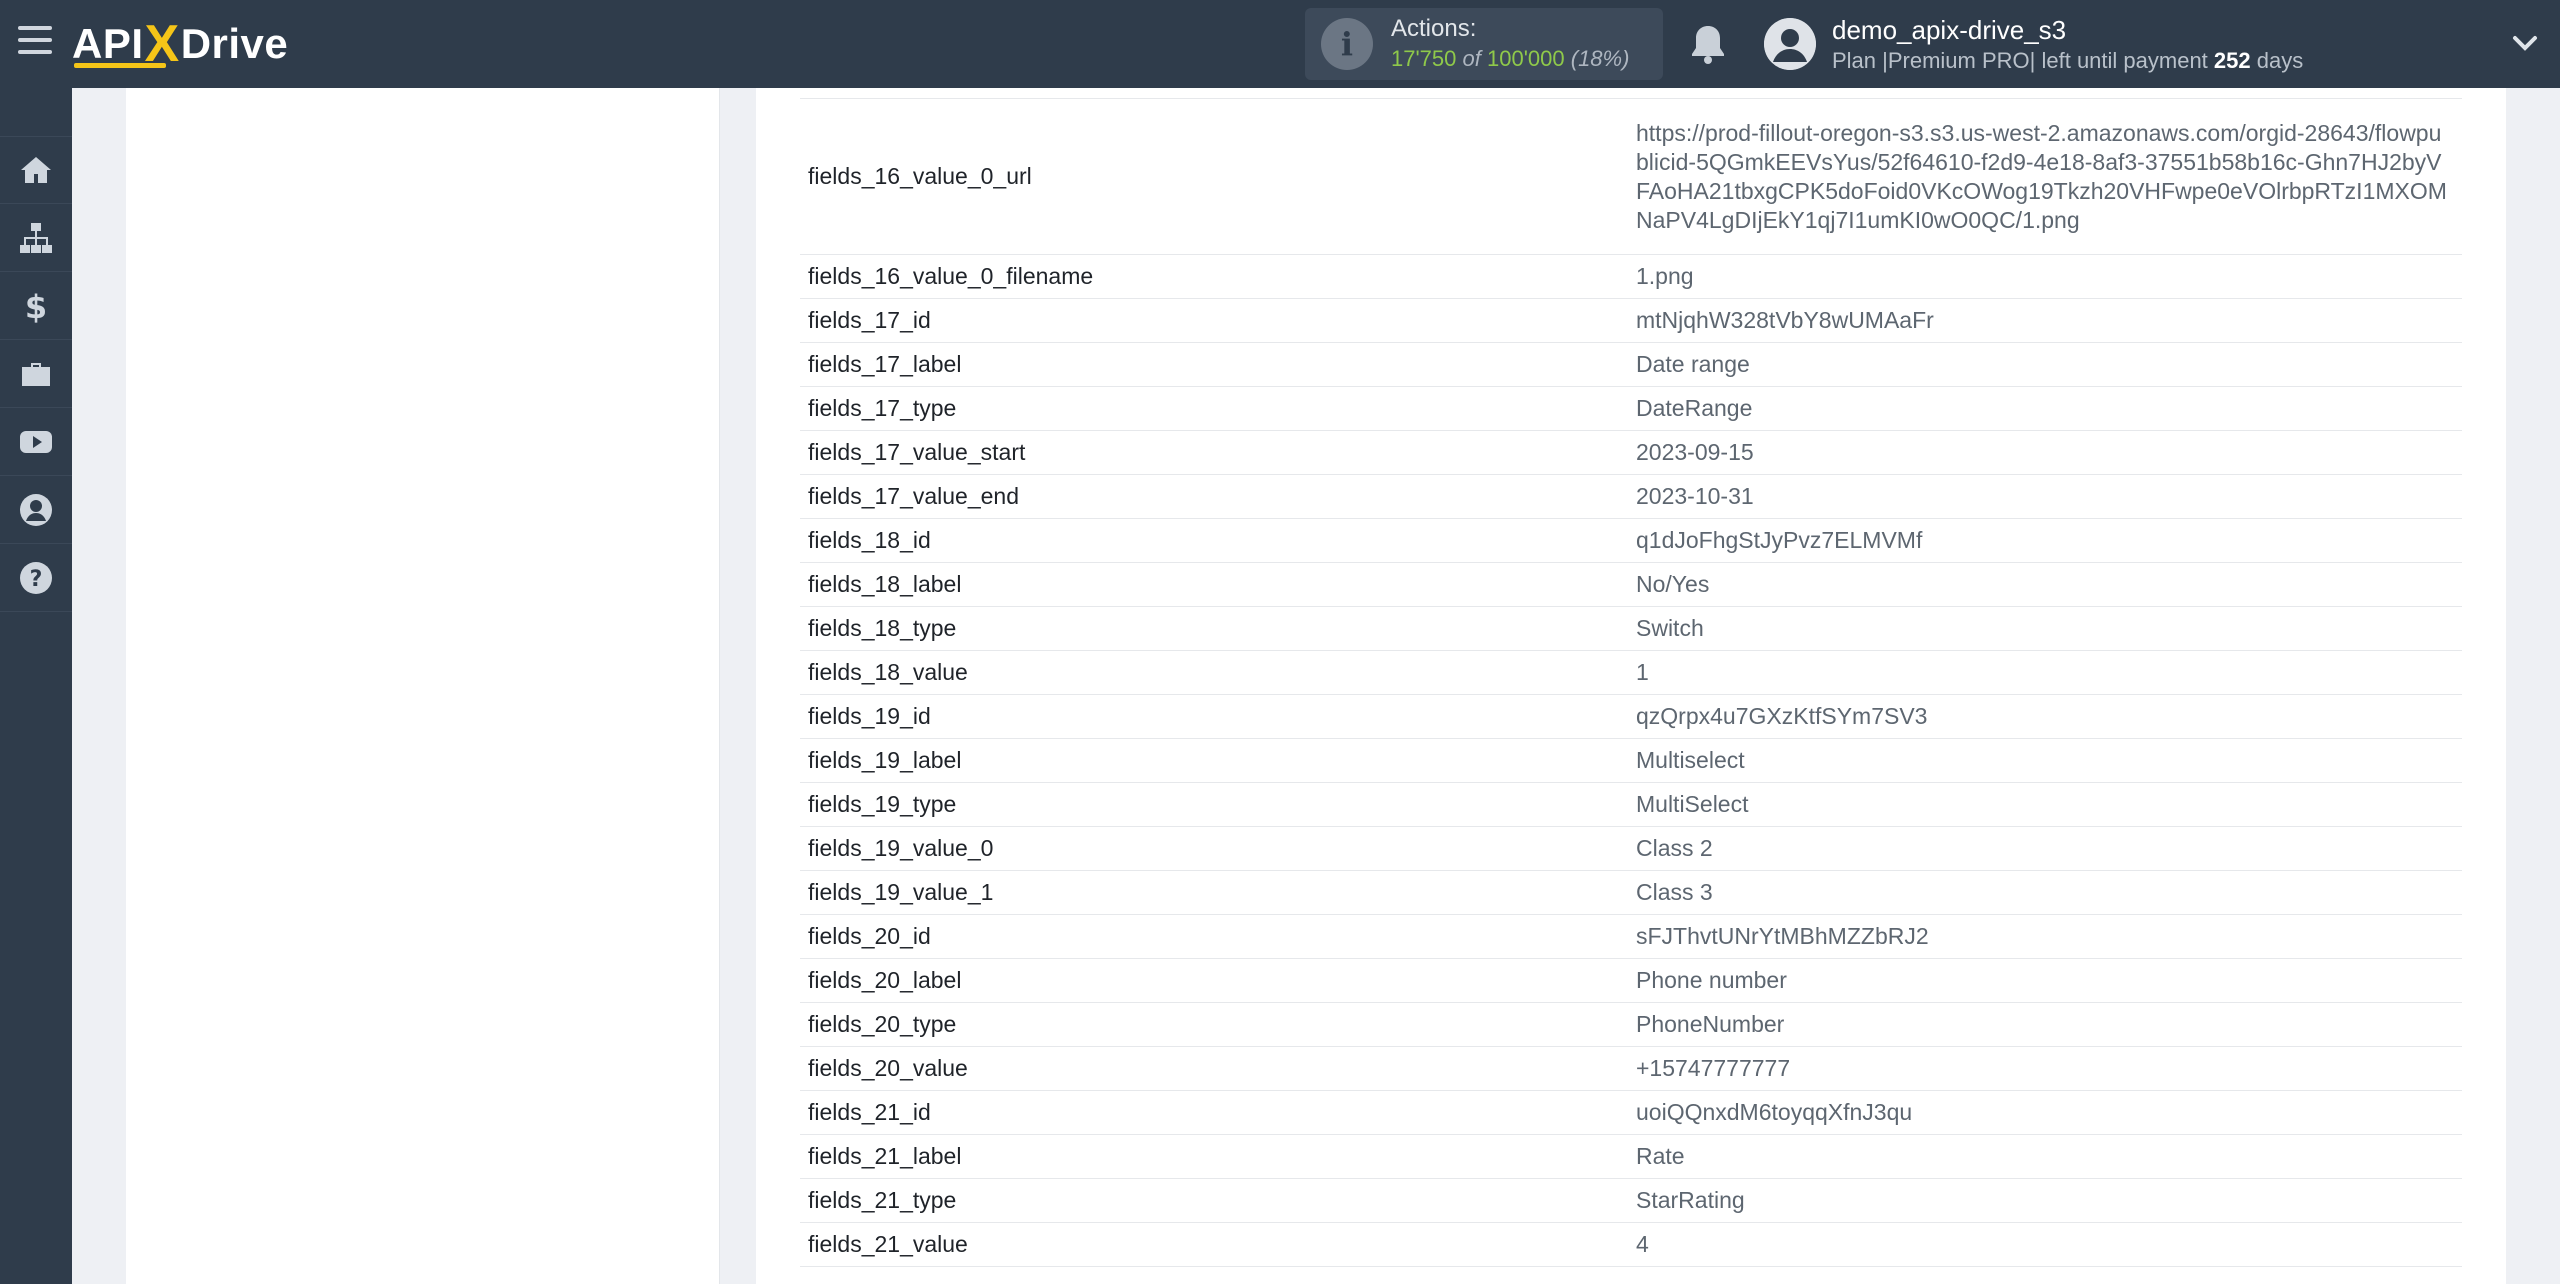 The height and width of the screenshot is (1284, 2560). I want to click on field-key: fields_18_id, so click(869, 540).